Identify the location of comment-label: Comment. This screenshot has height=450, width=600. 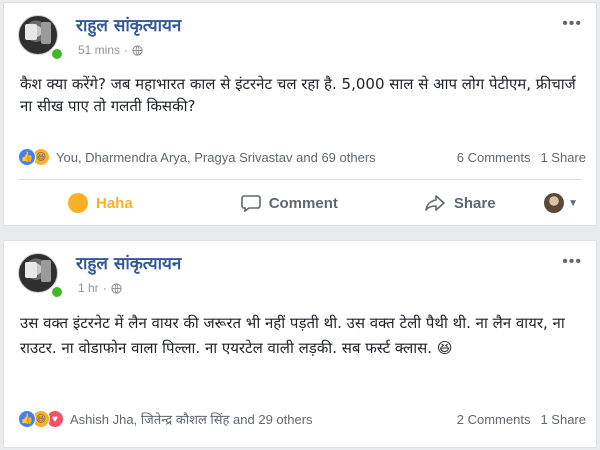
(303, 203).